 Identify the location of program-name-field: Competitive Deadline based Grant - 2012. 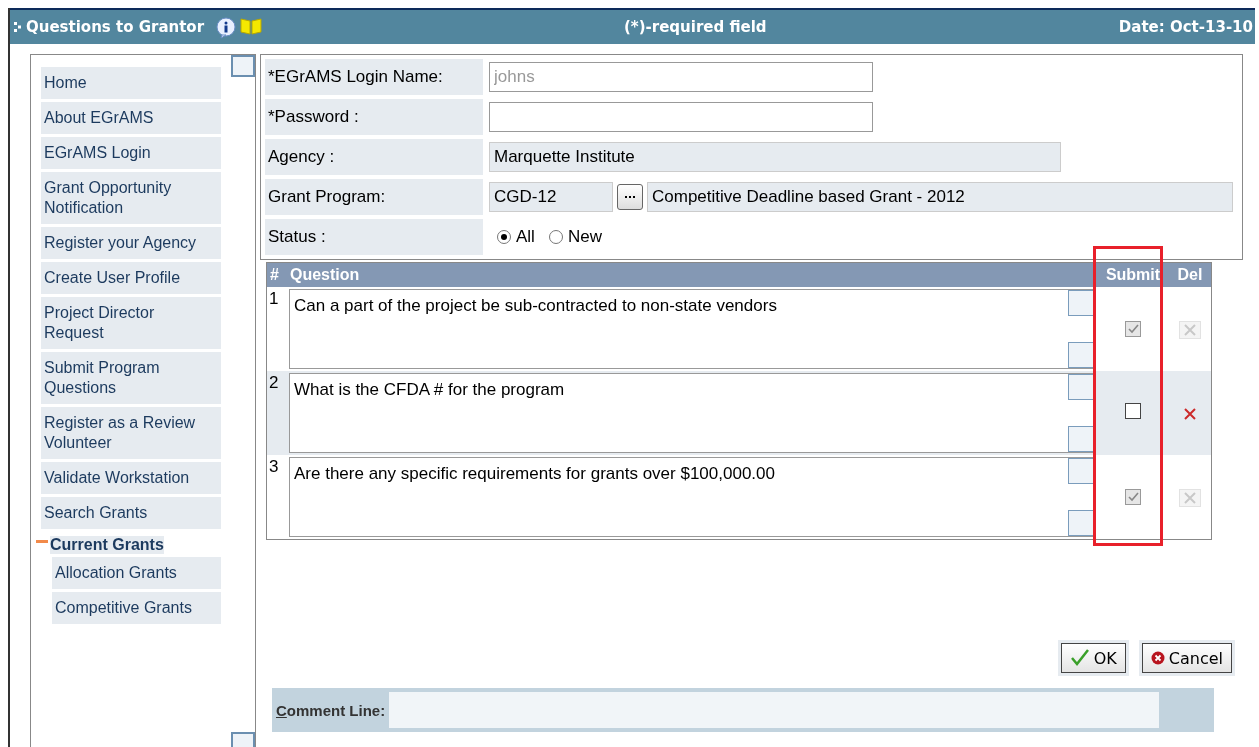
(940, 197).